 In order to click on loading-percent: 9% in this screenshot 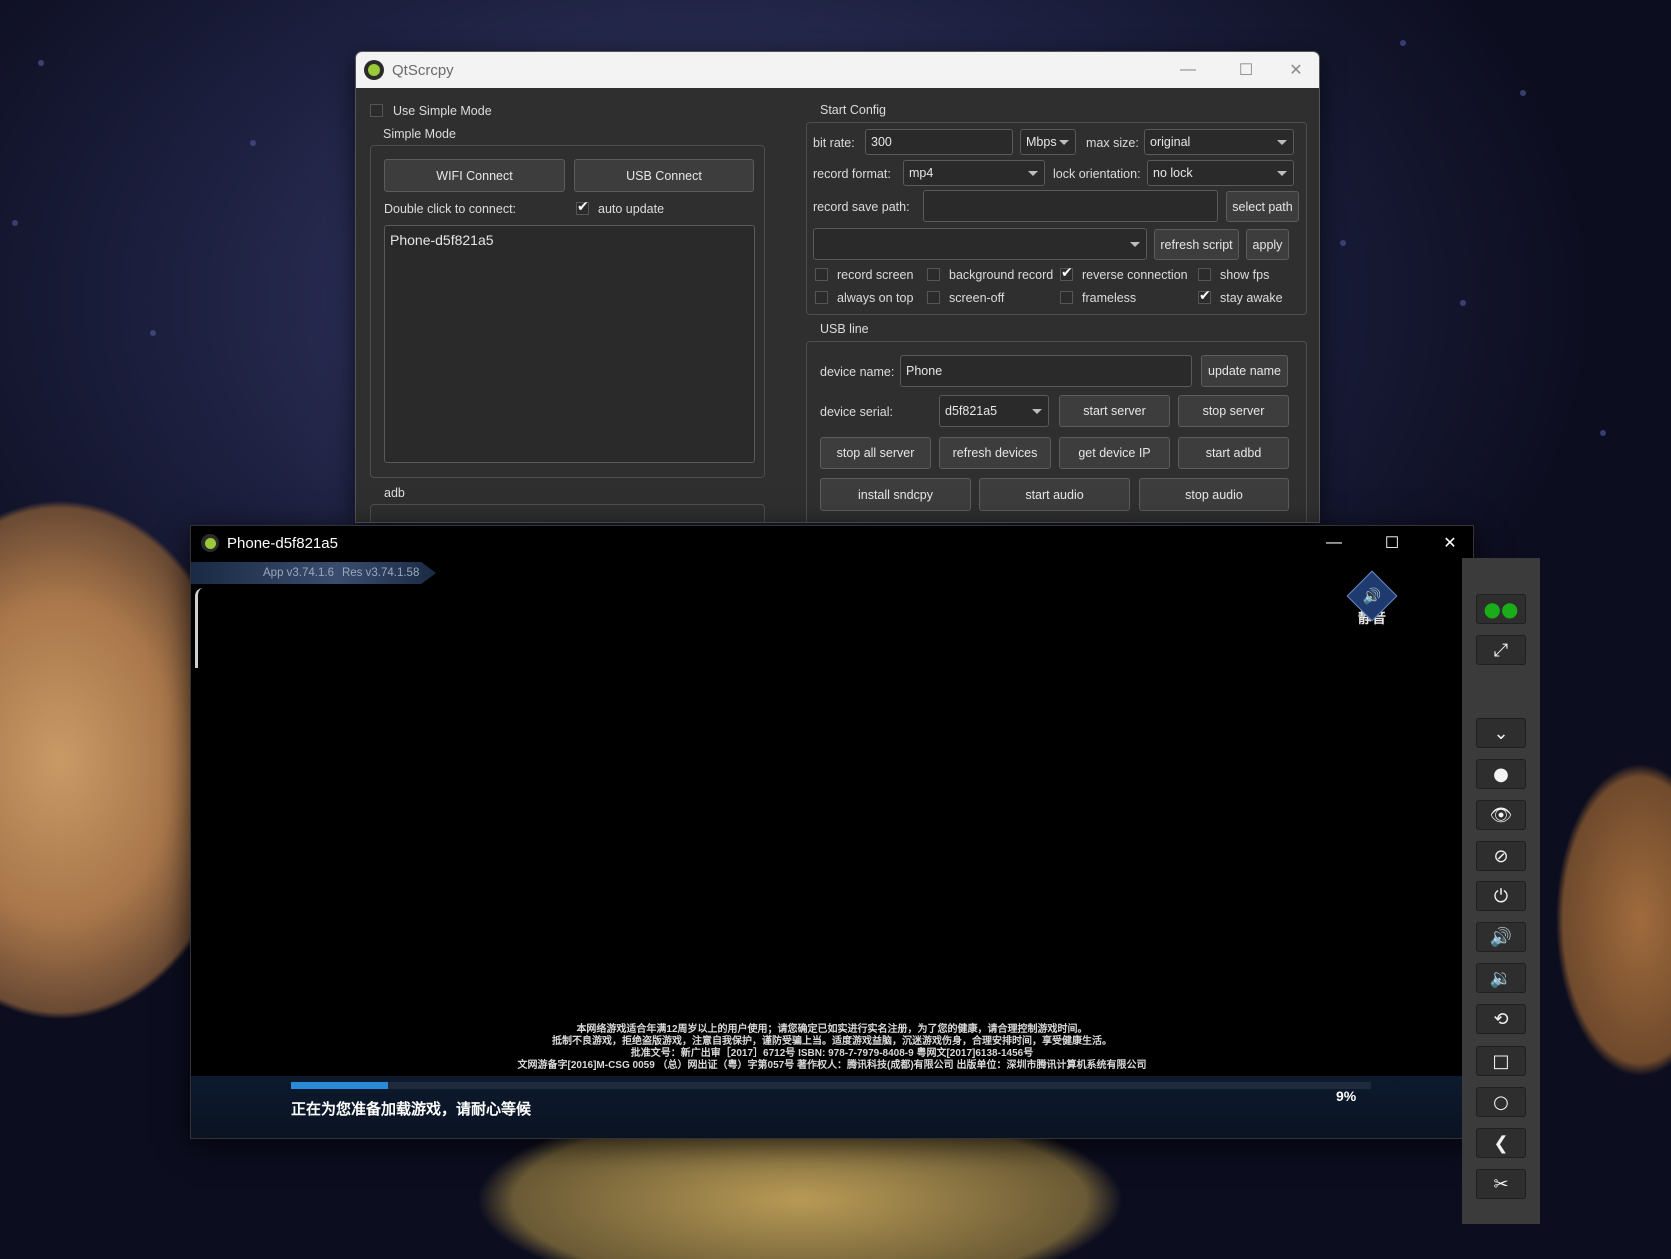, I will do `click(1346, 1096)`.